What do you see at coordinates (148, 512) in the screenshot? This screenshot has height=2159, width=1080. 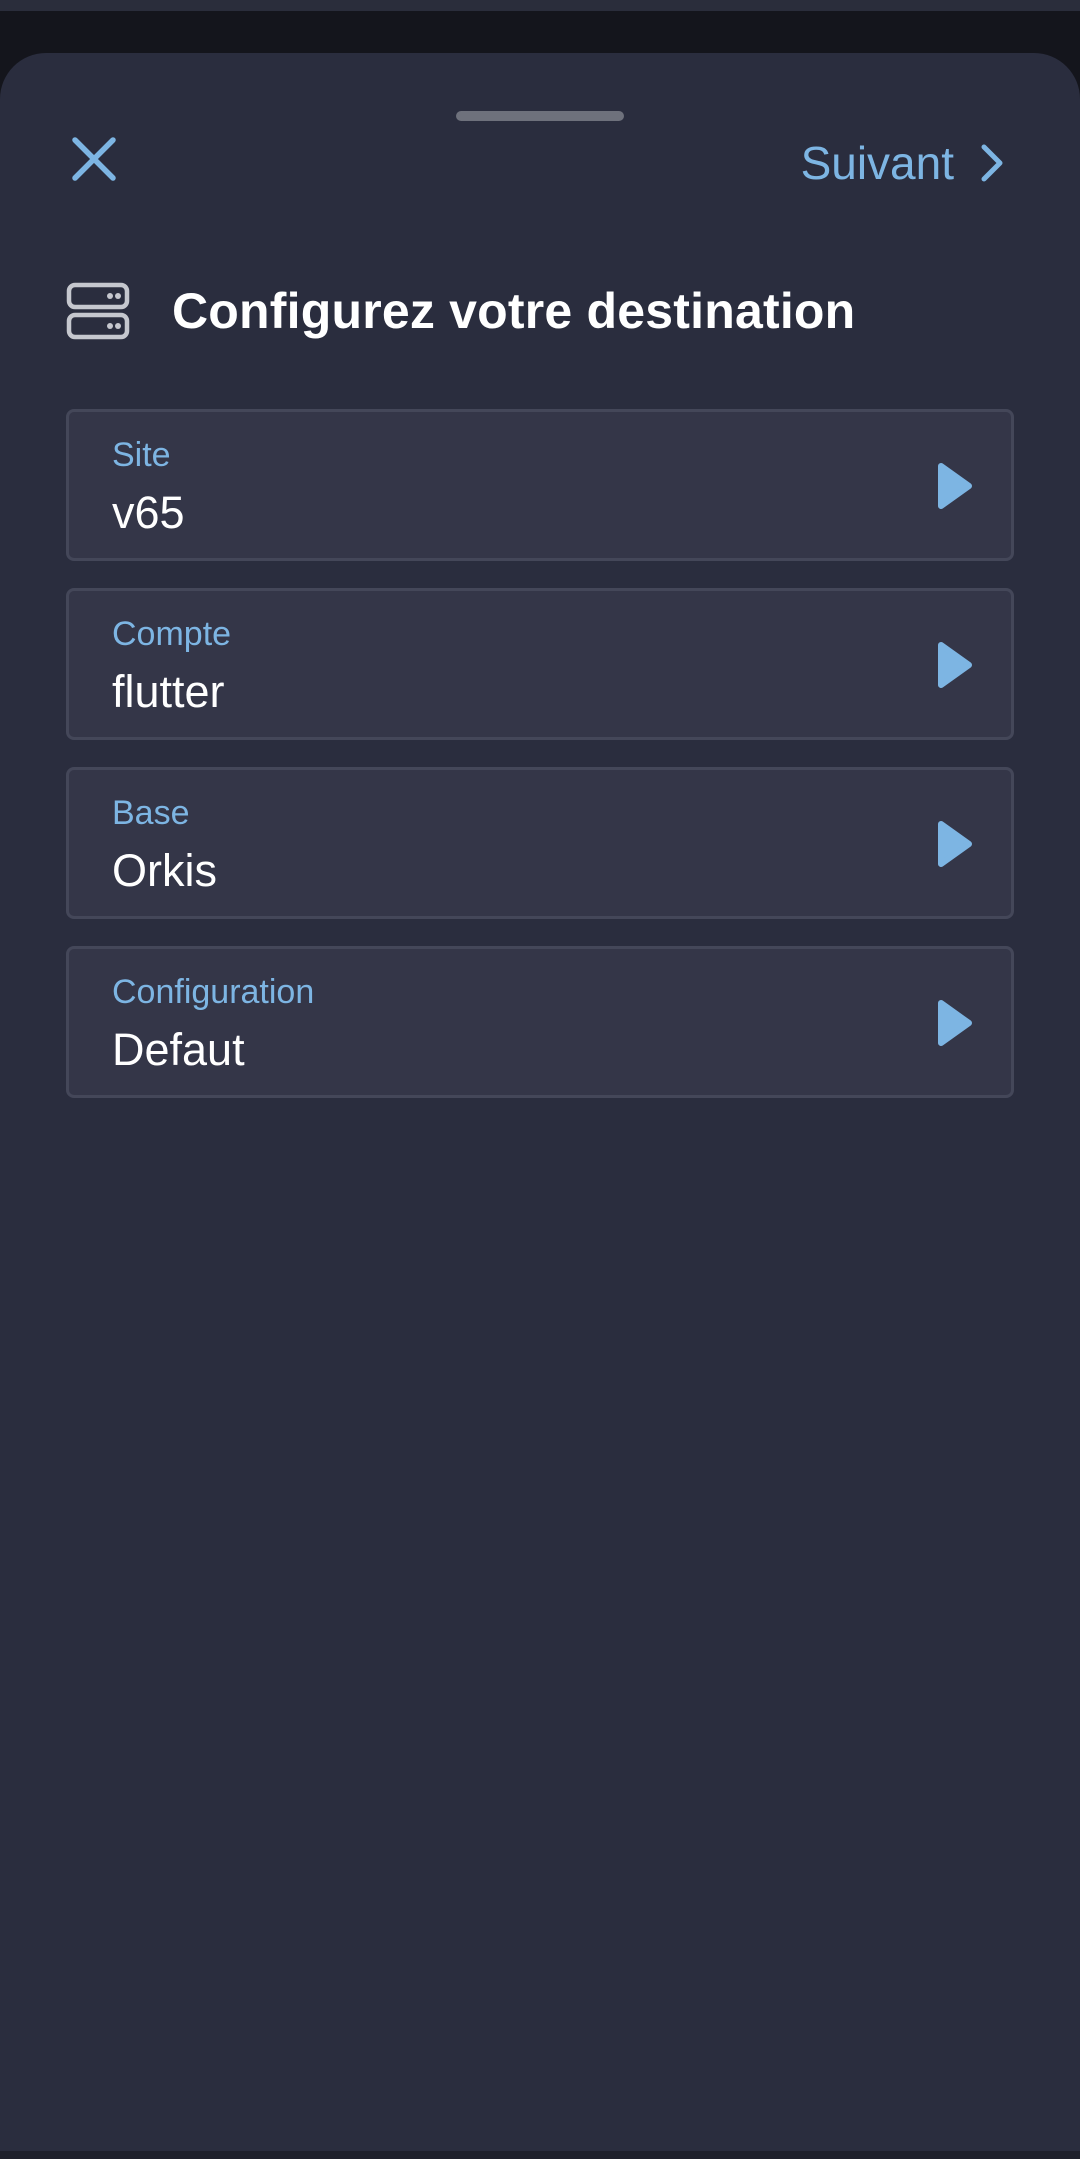 I see `field-value: v65` at bounding box center [148, 512].